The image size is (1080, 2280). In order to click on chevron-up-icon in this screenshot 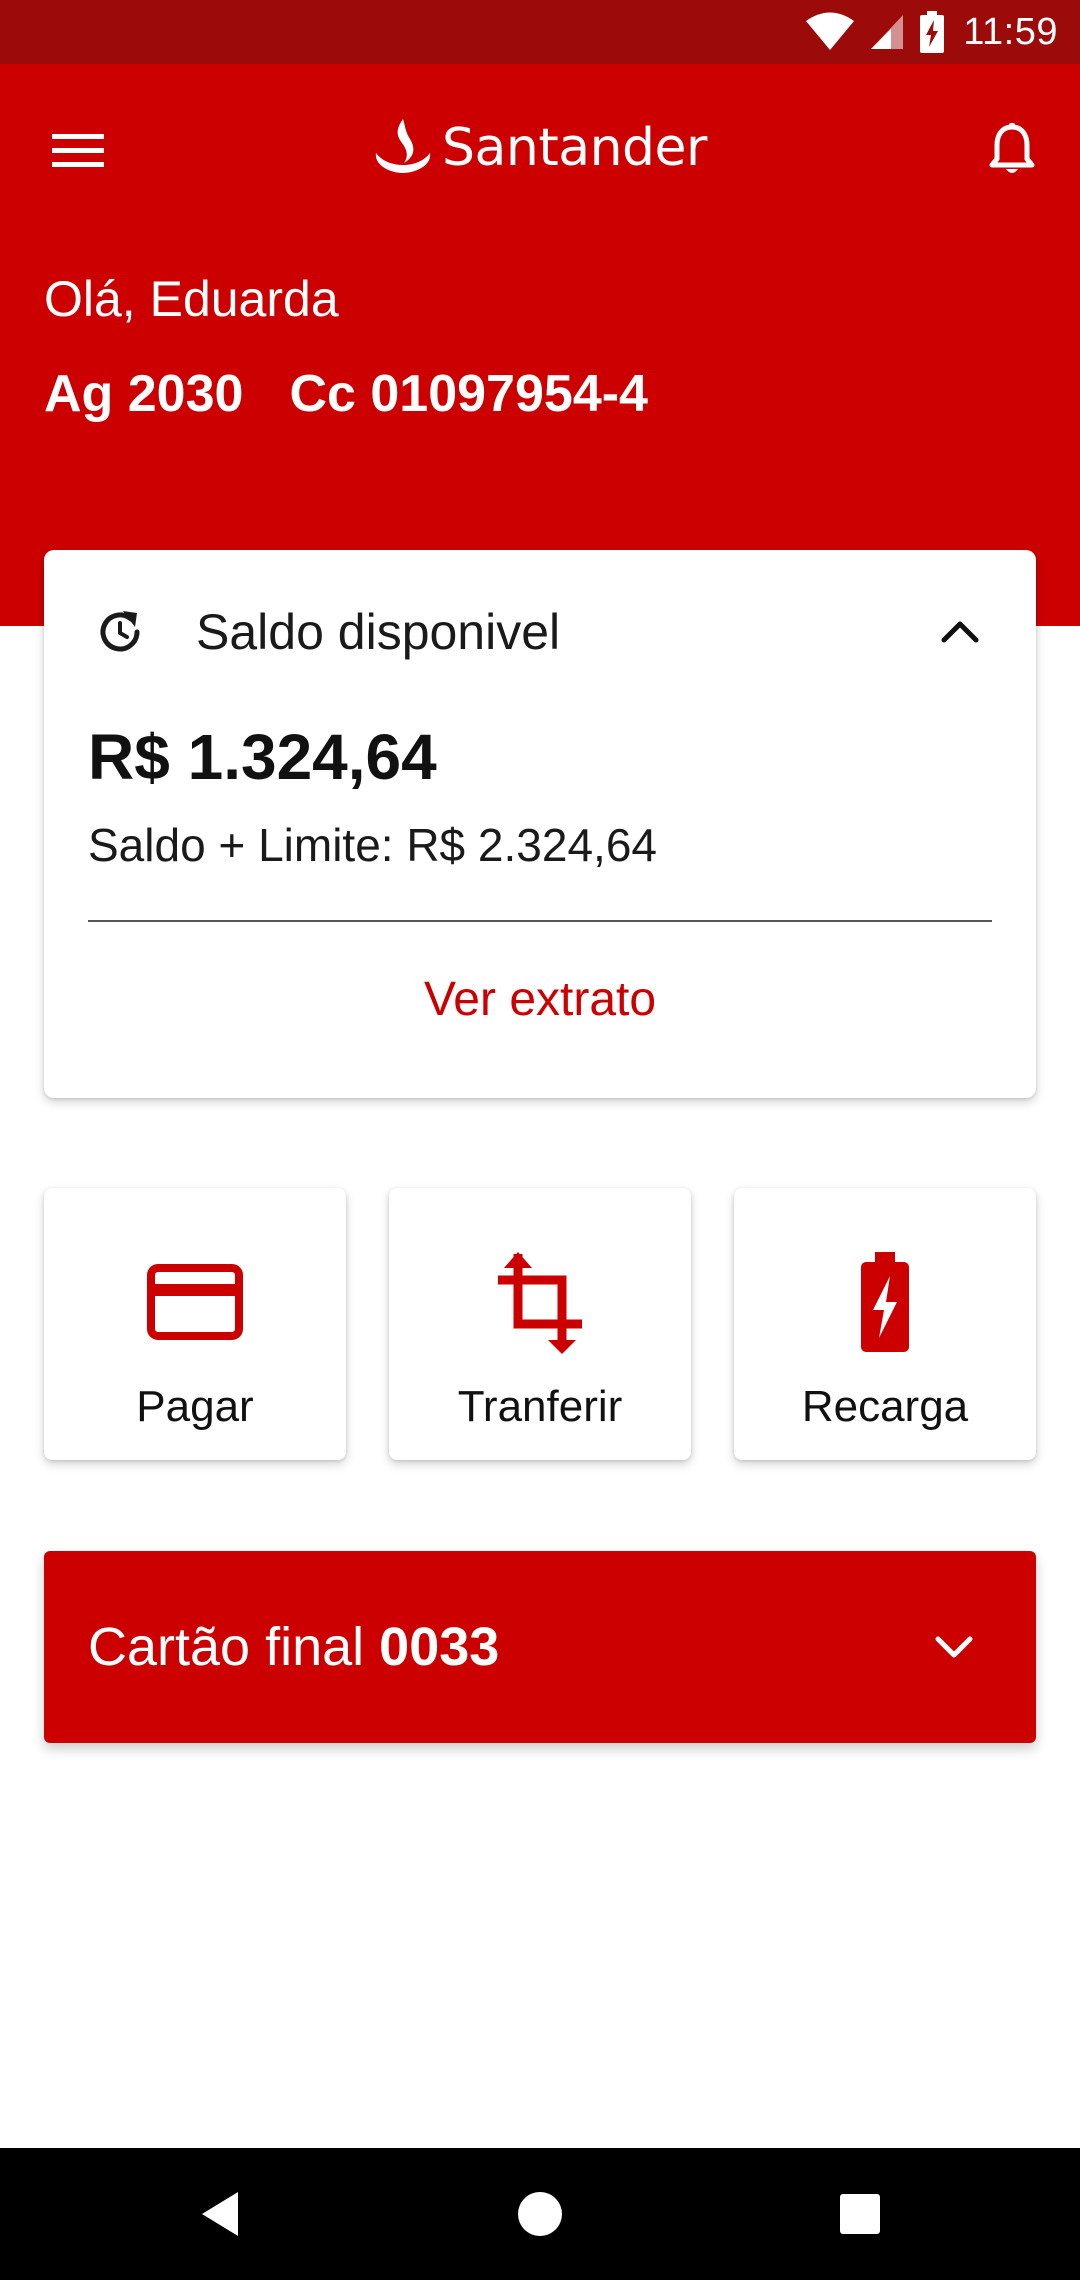, I will do `click(960, 632)`.